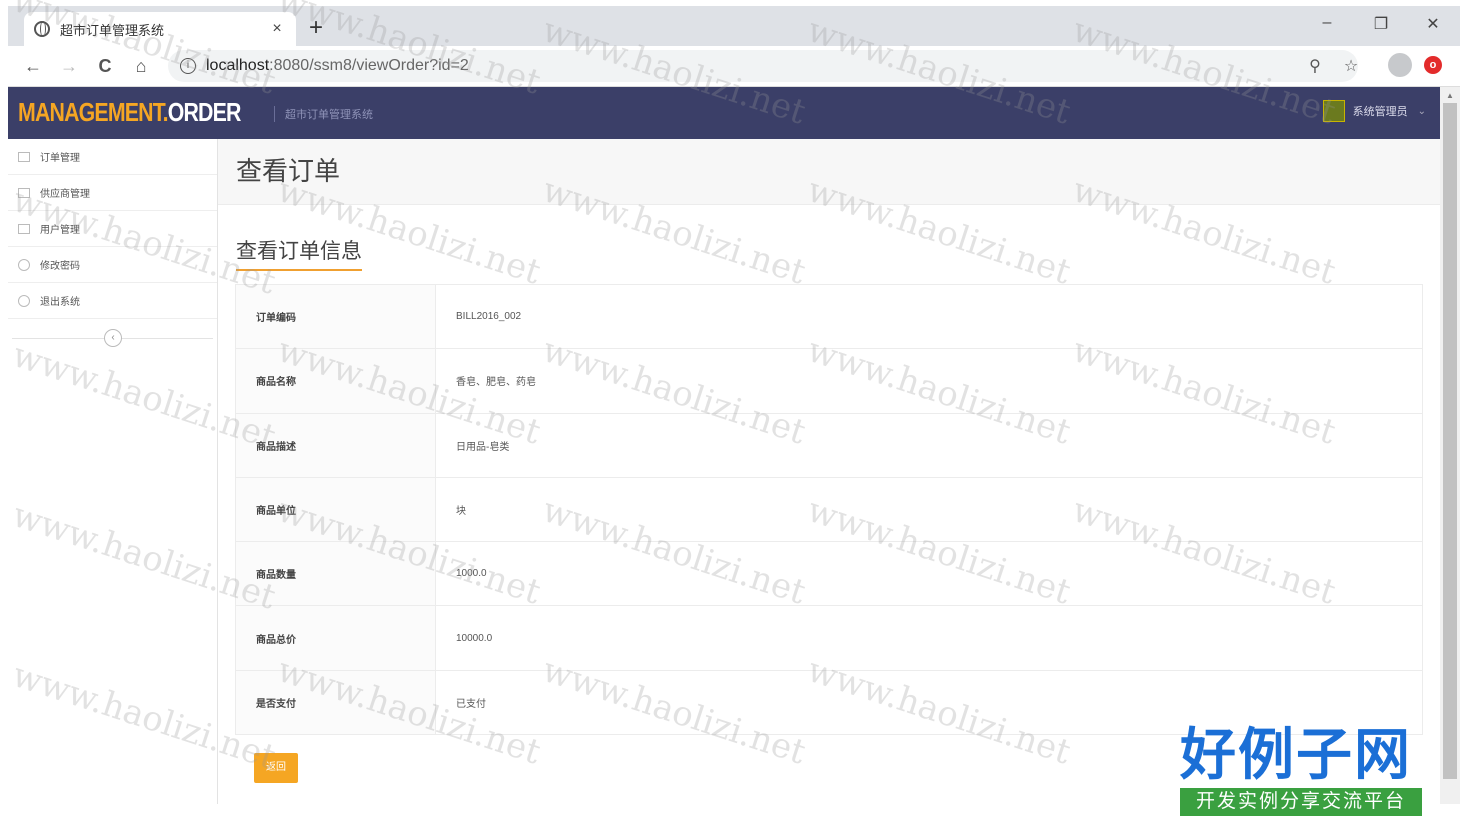 The width and height of the screenshot is (1472, 828). What do you see at coordinates (93, 112) in the screenshot?
I see `logo-part-1: MANAGEMENT.` at bounding box center [93, 112].